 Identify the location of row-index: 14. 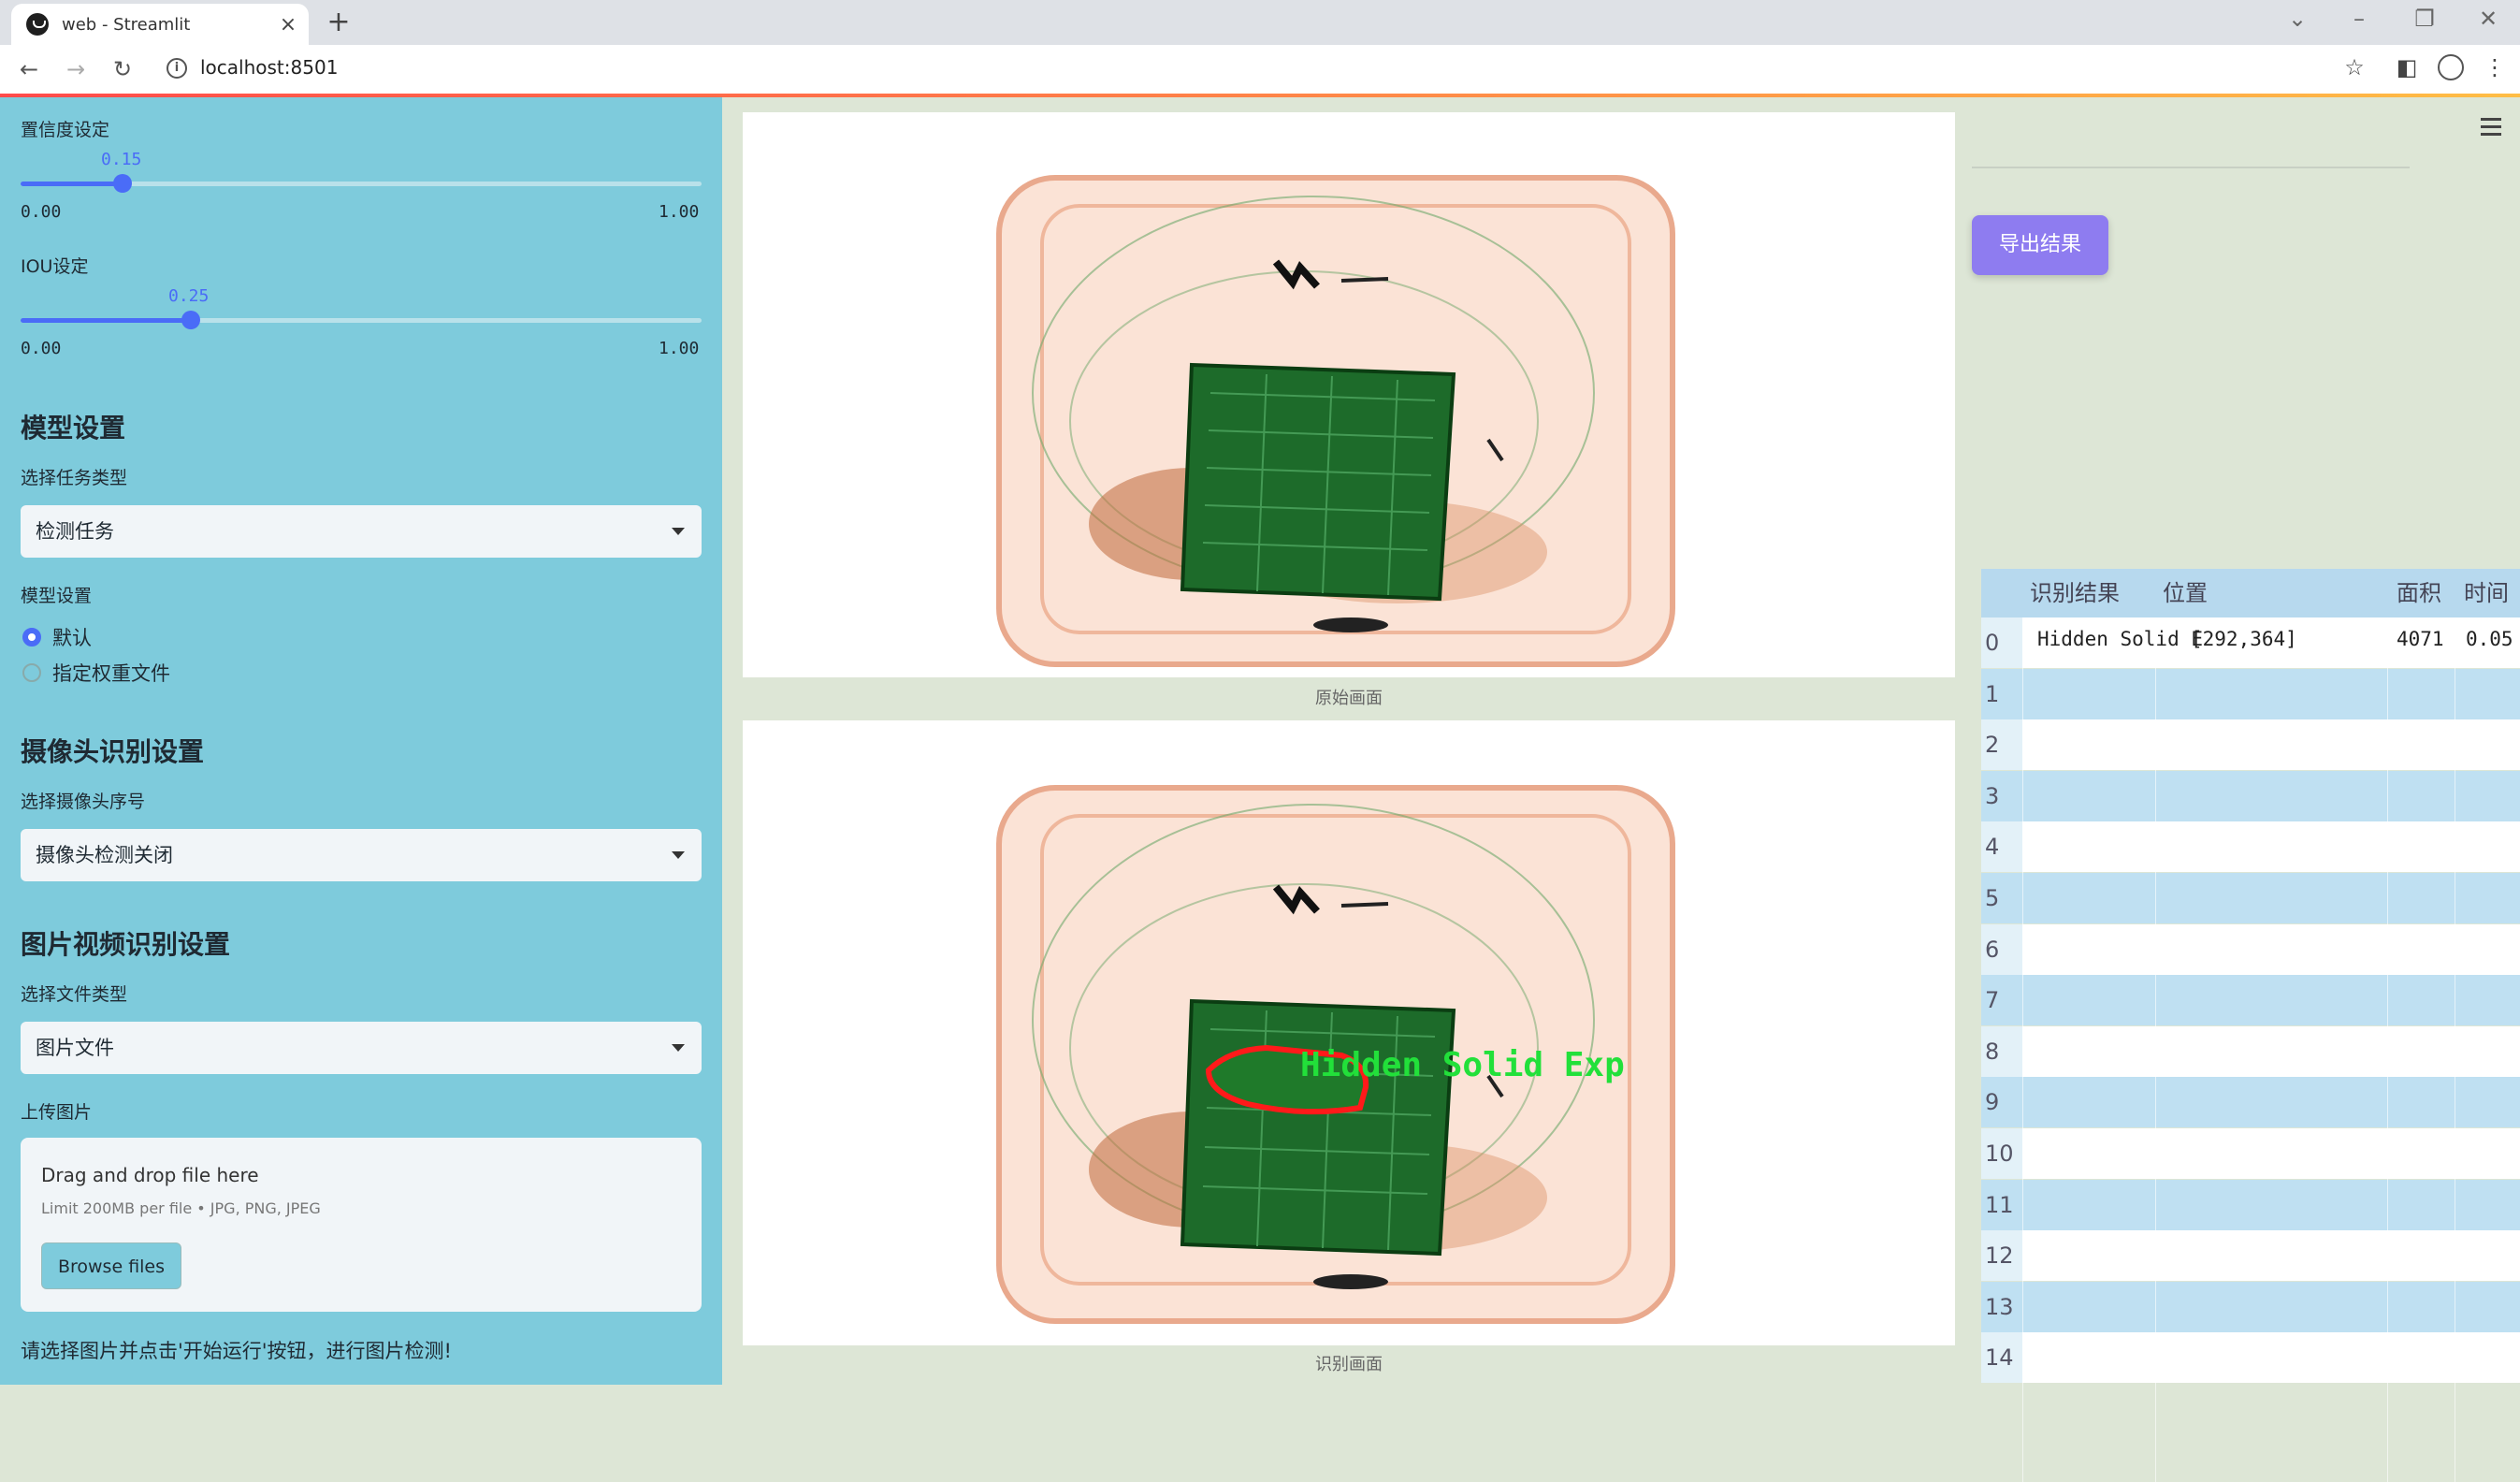
(2001, 1358).